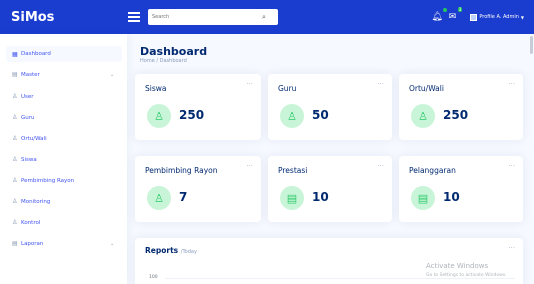  I want to click on sidebar-item-dashboard: ▦ Dashboard, so click(64, 54).